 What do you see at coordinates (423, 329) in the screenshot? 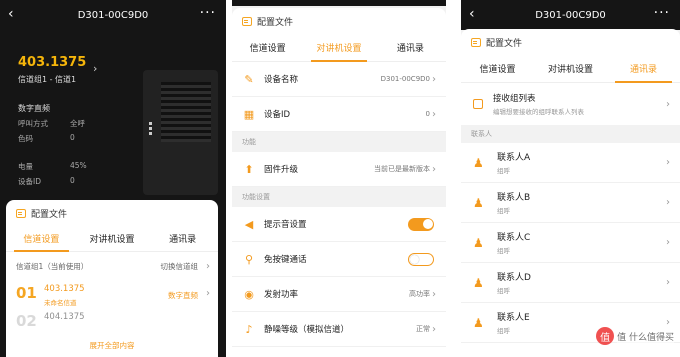
I see `row-value: 正常` at bounding box center [423, 329].